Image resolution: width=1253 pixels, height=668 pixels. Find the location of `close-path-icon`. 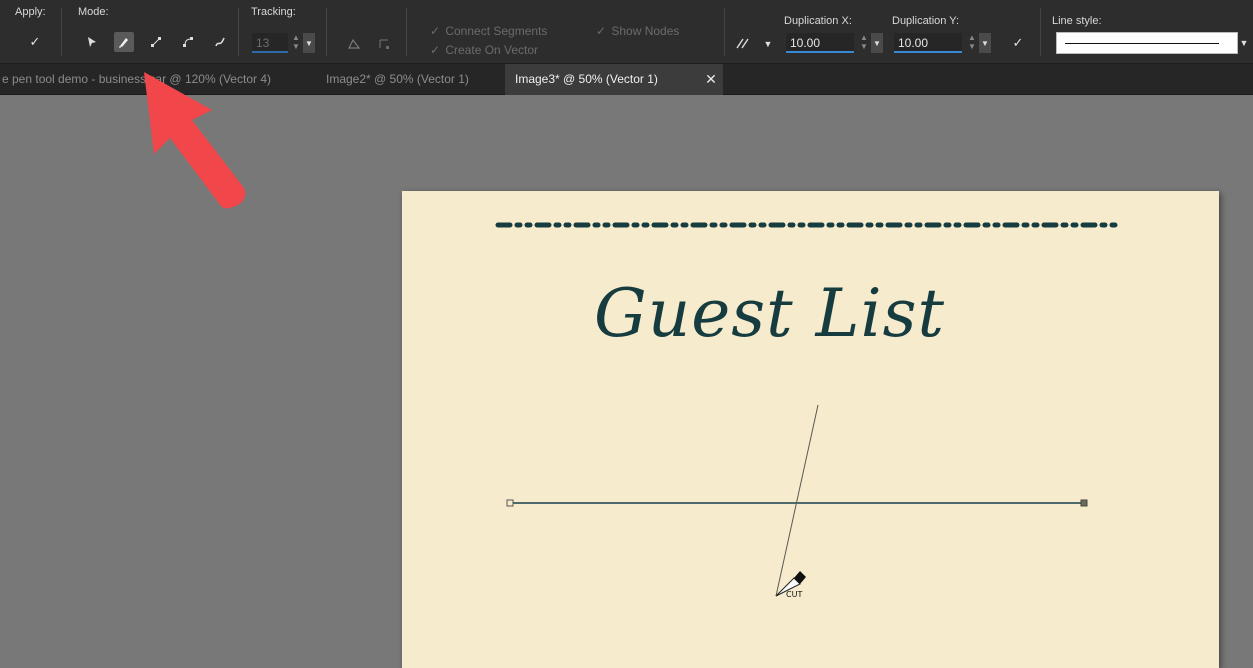

close-path-icon is located at coordinates (354, 44).